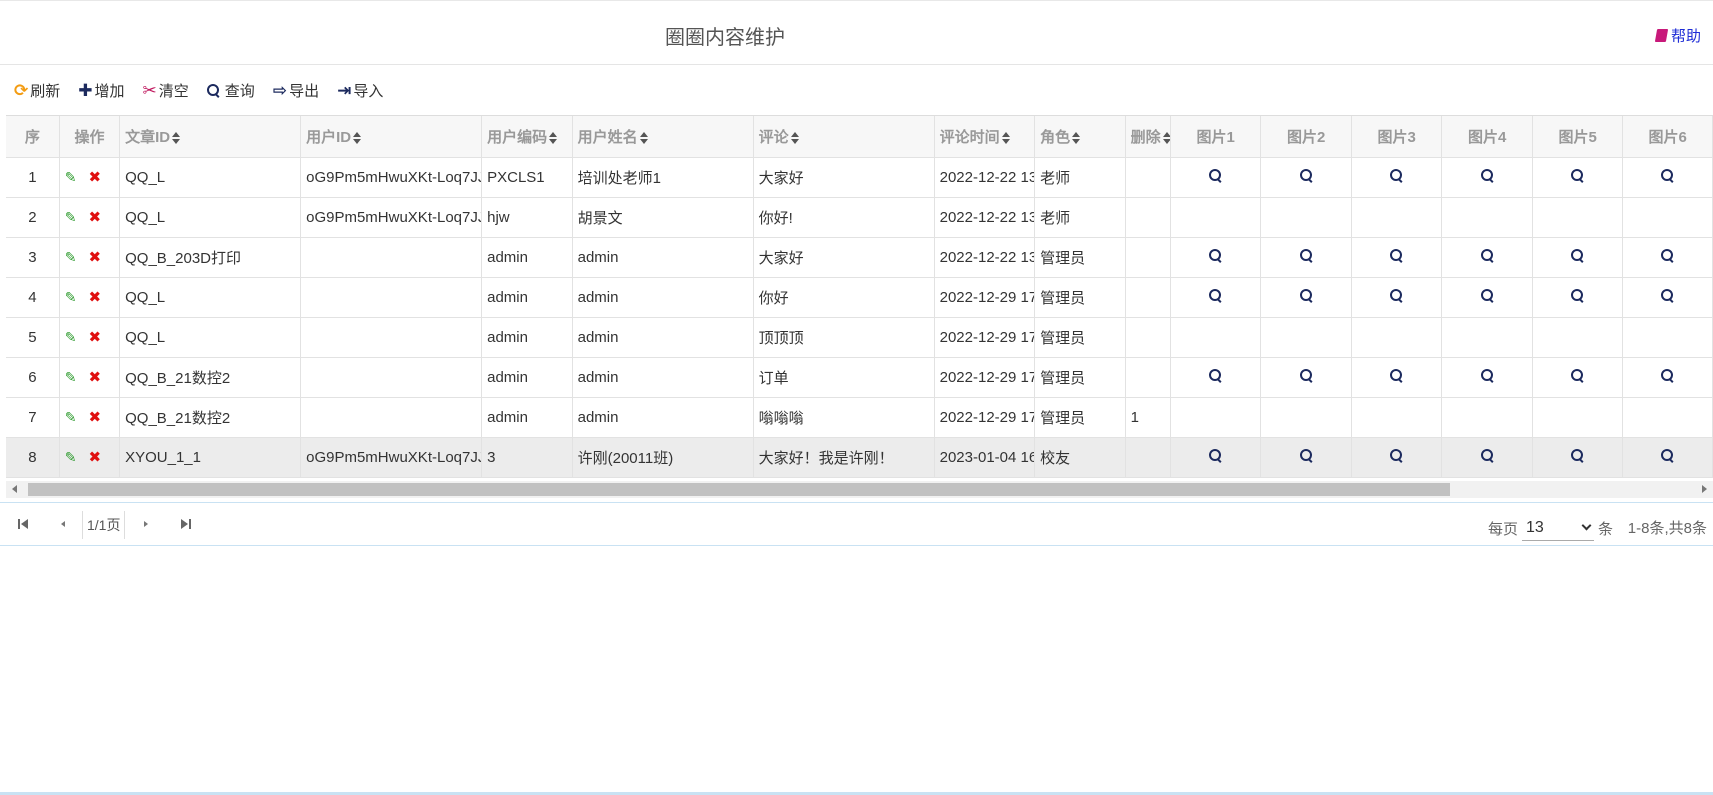  Describe the element at coordinates (37, 90) in the screenshot. I see `refresh-button: ⟳ 刷新` at that location.